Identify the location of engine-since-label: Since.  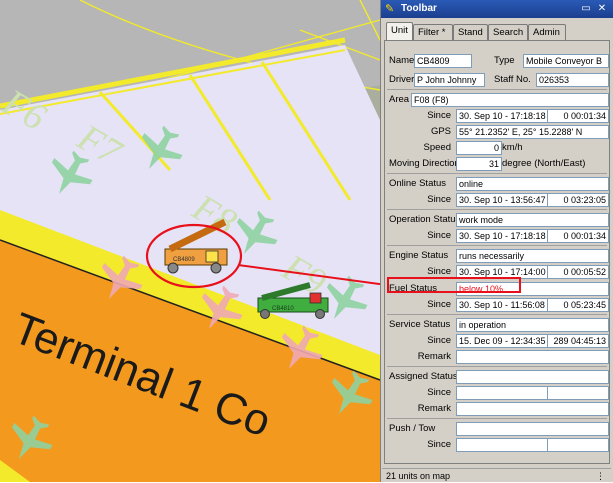
(439, 271).